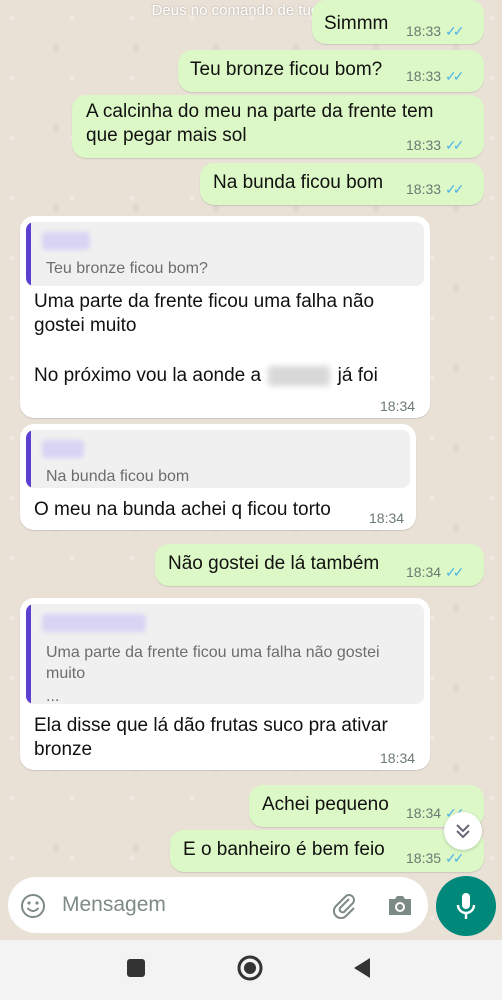  I want to click on circle-icon, so click(250, 968).